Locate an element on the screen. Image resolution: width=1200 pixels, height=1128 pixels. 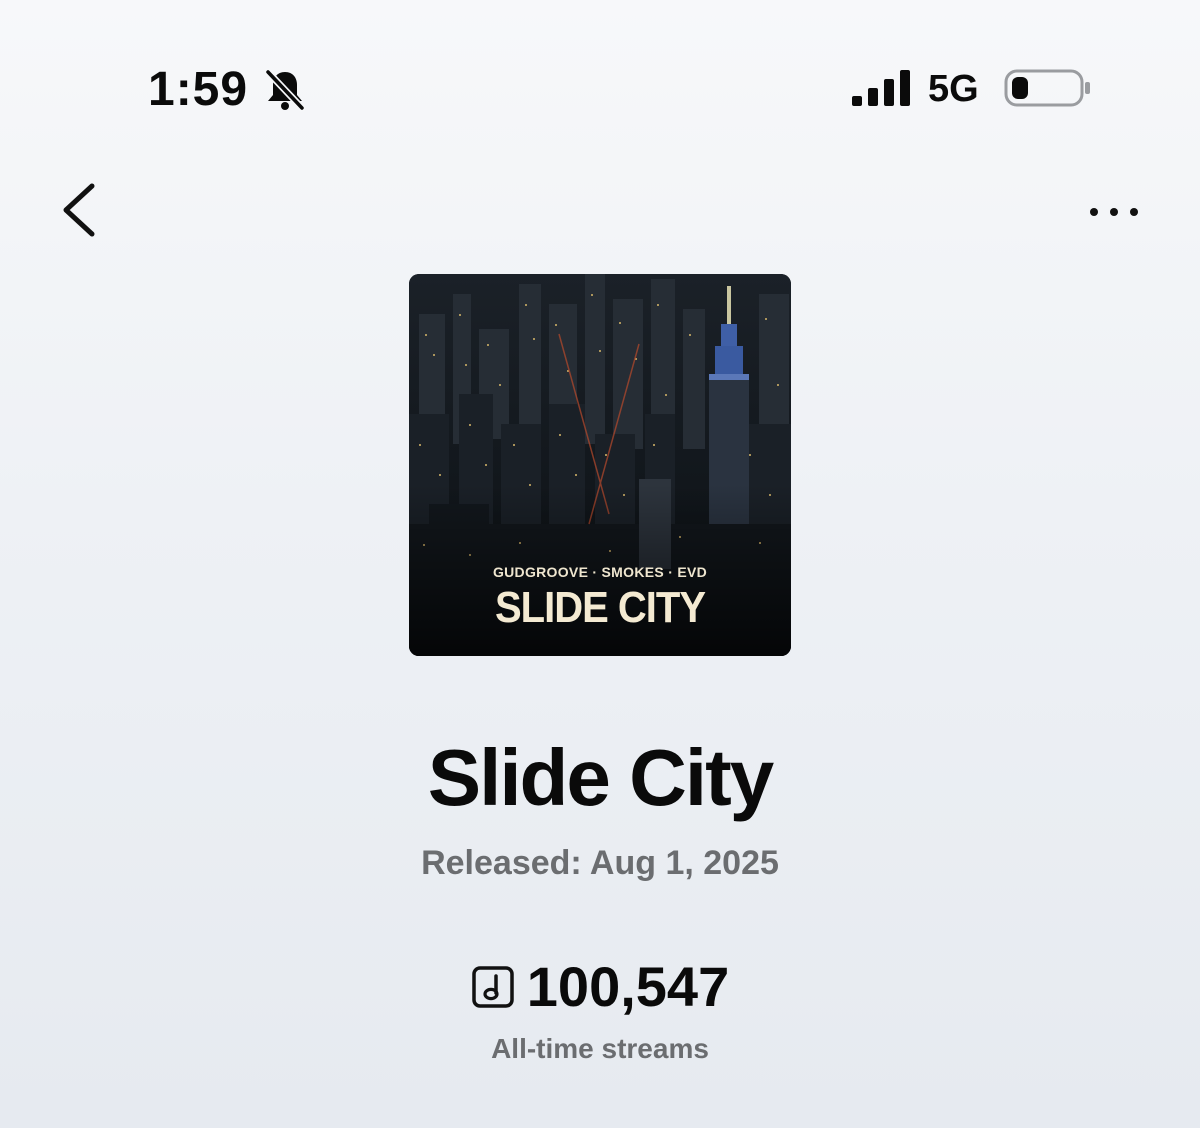
release-date: Released: Aug 1, 2025 is located at coordinates (600, 863).